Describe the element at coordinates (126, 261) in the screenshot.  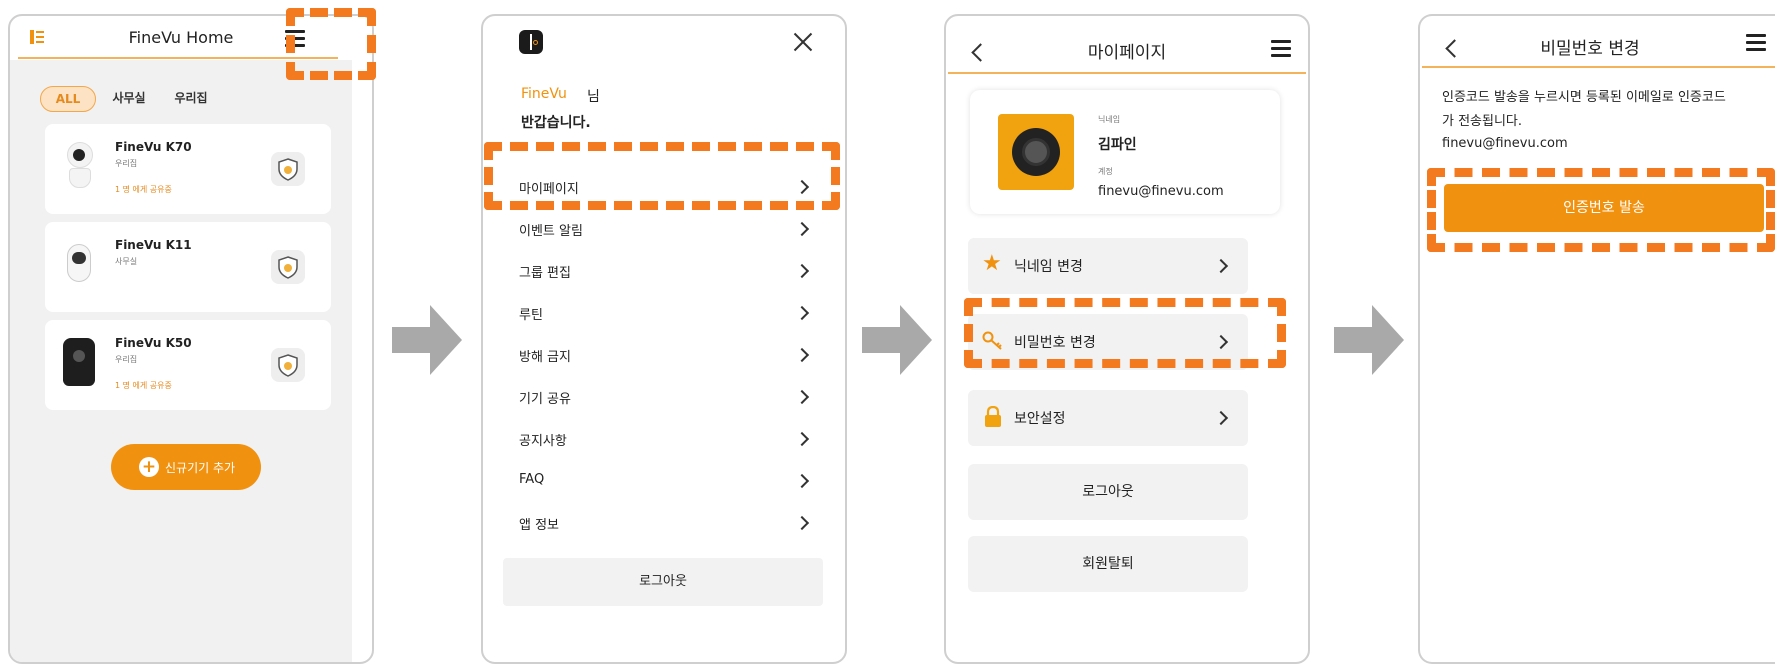
I see `device-location: 사무실` at that location.